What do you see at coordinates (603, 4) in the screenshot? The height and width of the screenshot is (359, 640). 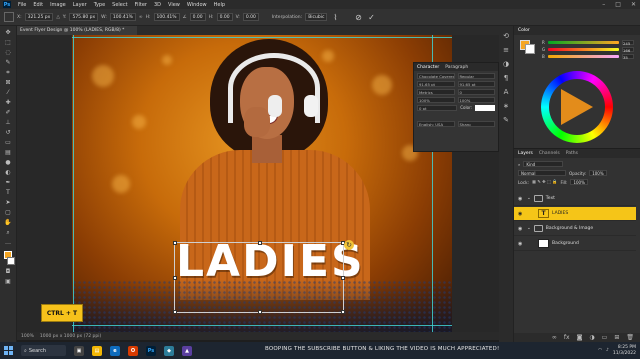 I see `minimize-icon: –` at bounding box center [603, 4].